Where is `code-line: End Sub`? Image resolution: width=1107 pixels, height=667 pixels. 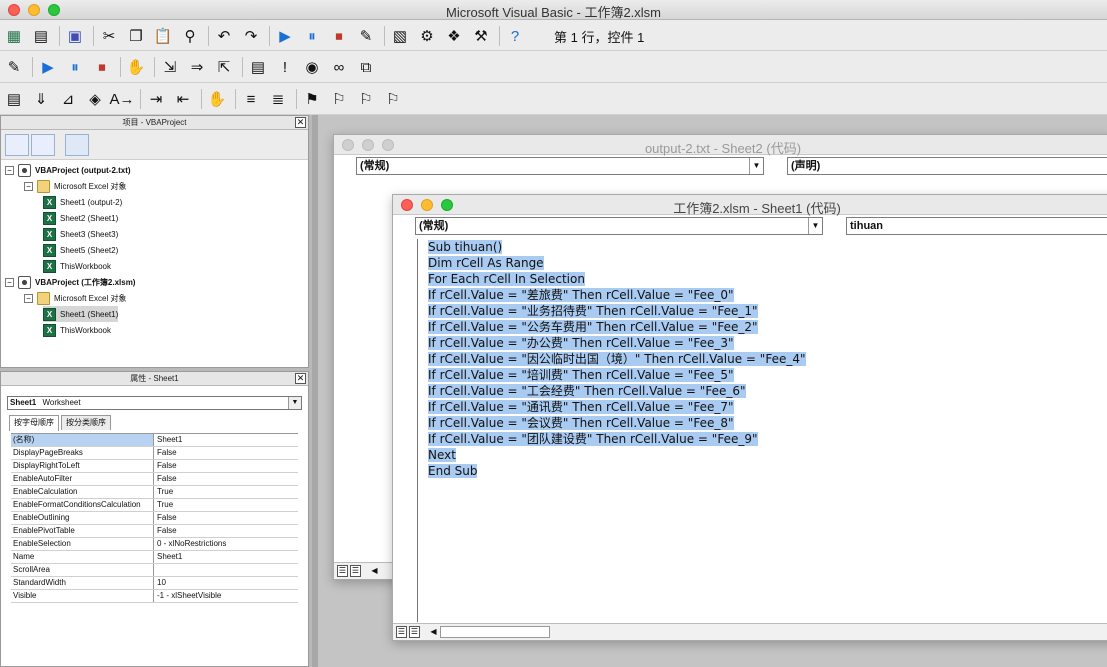
code-line: End Sub is located at coordinates (762, 471).